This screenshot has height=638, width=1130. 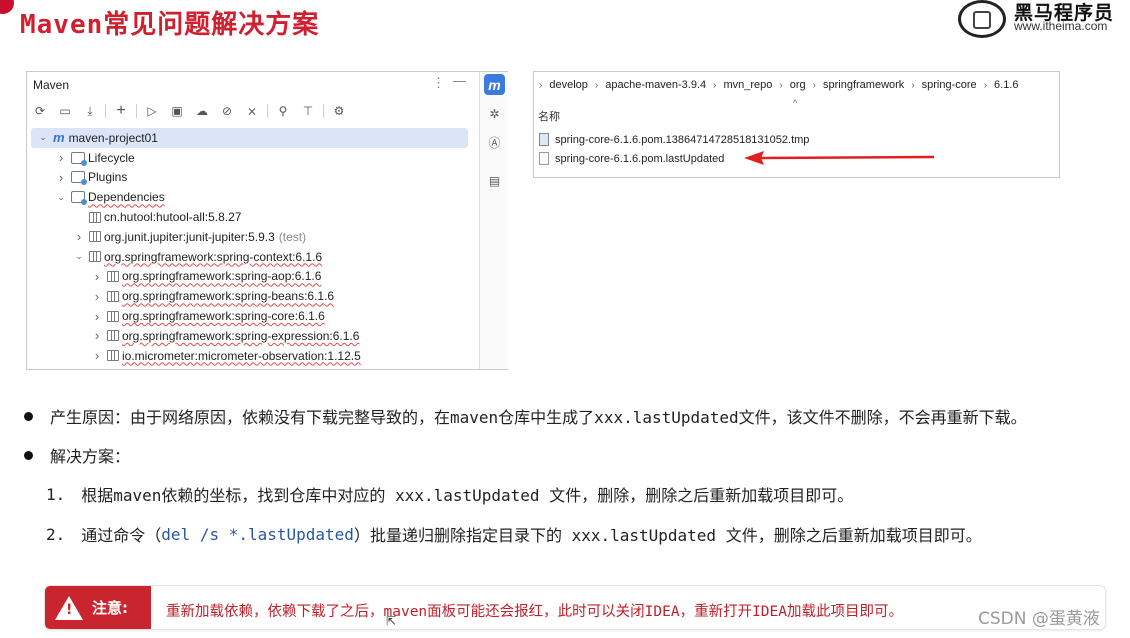 I want to click on reload-icon: ⟳, so click(x=40, y=111).